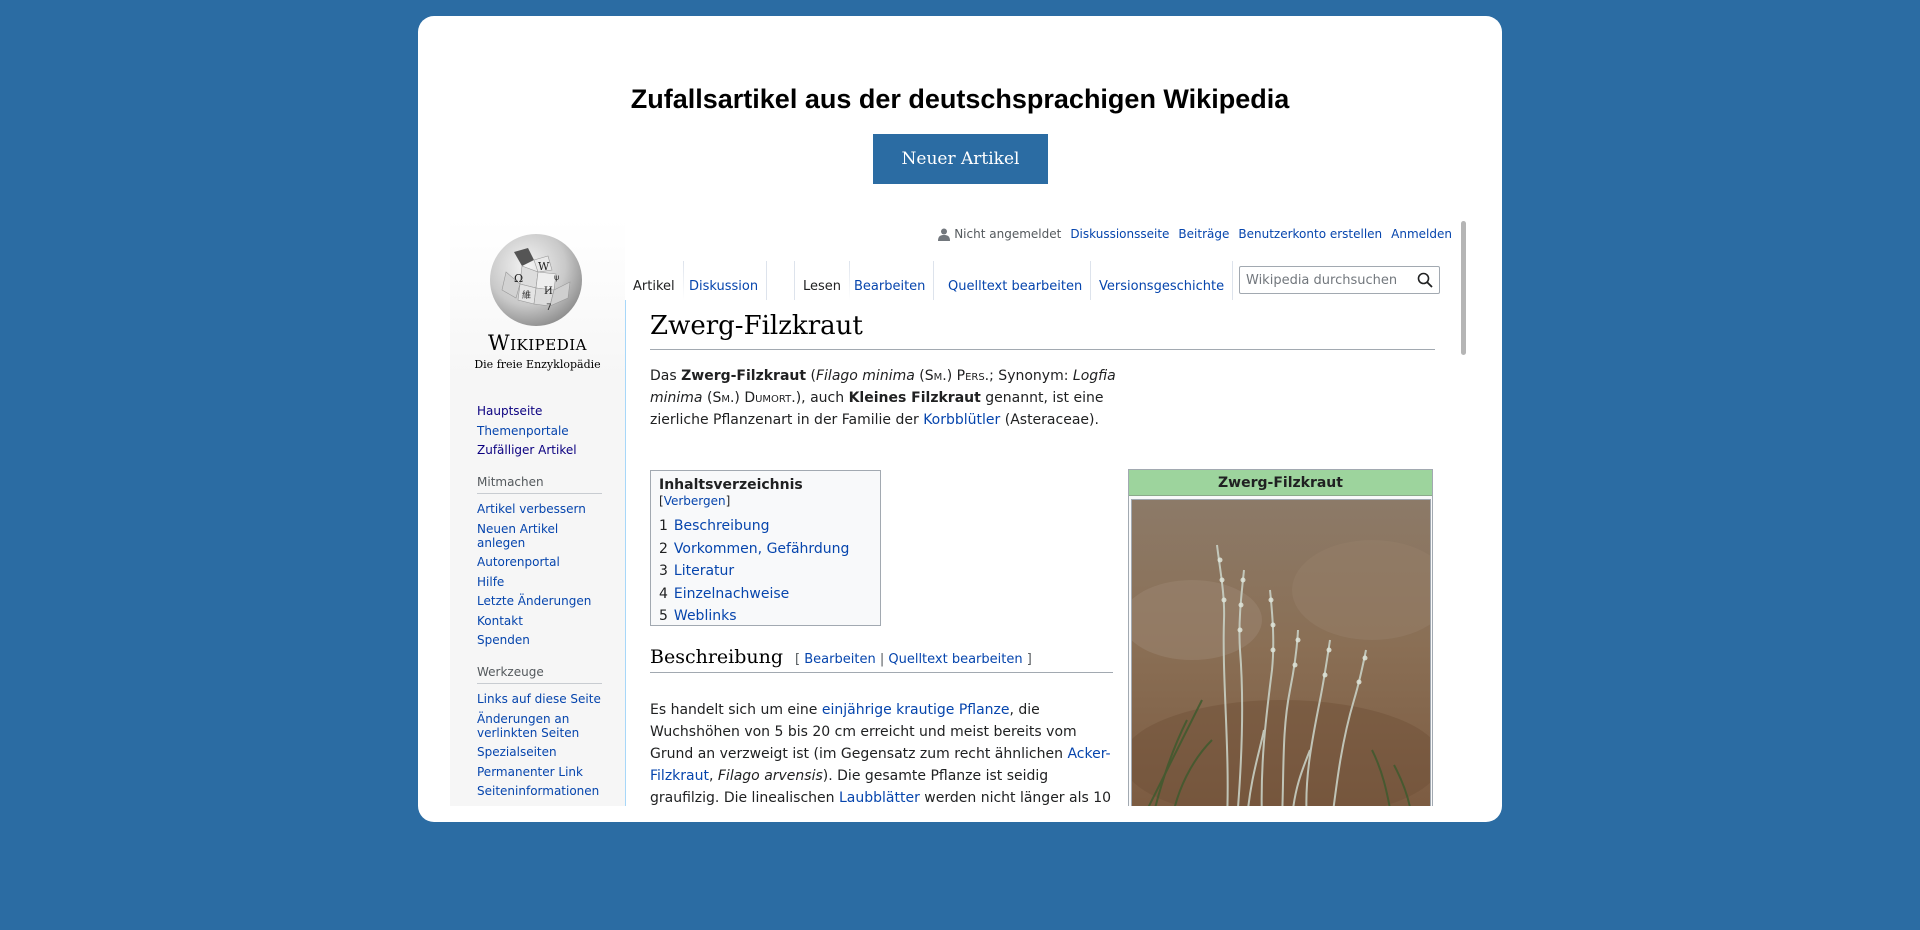  Describe the element at coordinates (1325, 280) in the screenshot. I see `search-input` at that location.